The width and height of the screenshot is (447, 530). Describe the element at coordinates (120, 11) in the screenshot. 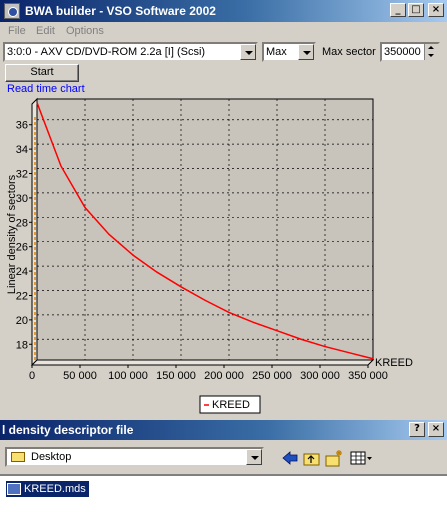

I see `window-title: BWA builder - VSO Software 2002` at that location.